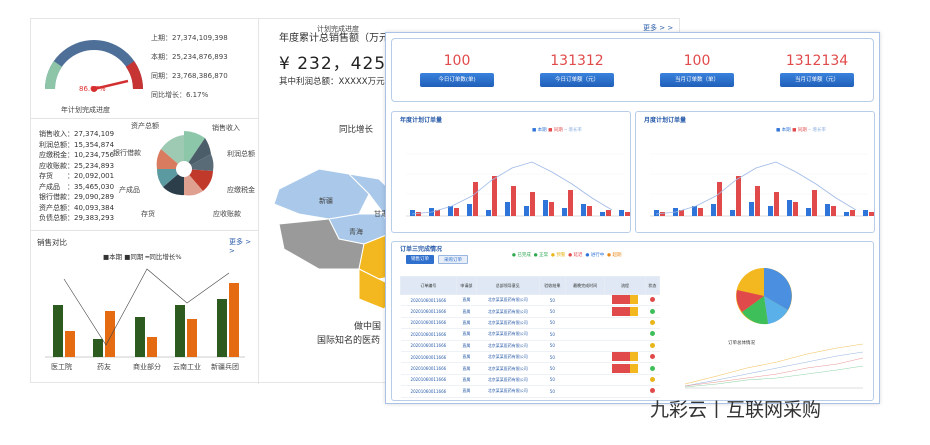 This screenshot has height=445, width=930. What do you see at coordinates (457, 80) in the screenshot?
I see `kpi-today-orders-button: 今日订单数(单)` at bounding box center [457, 80].